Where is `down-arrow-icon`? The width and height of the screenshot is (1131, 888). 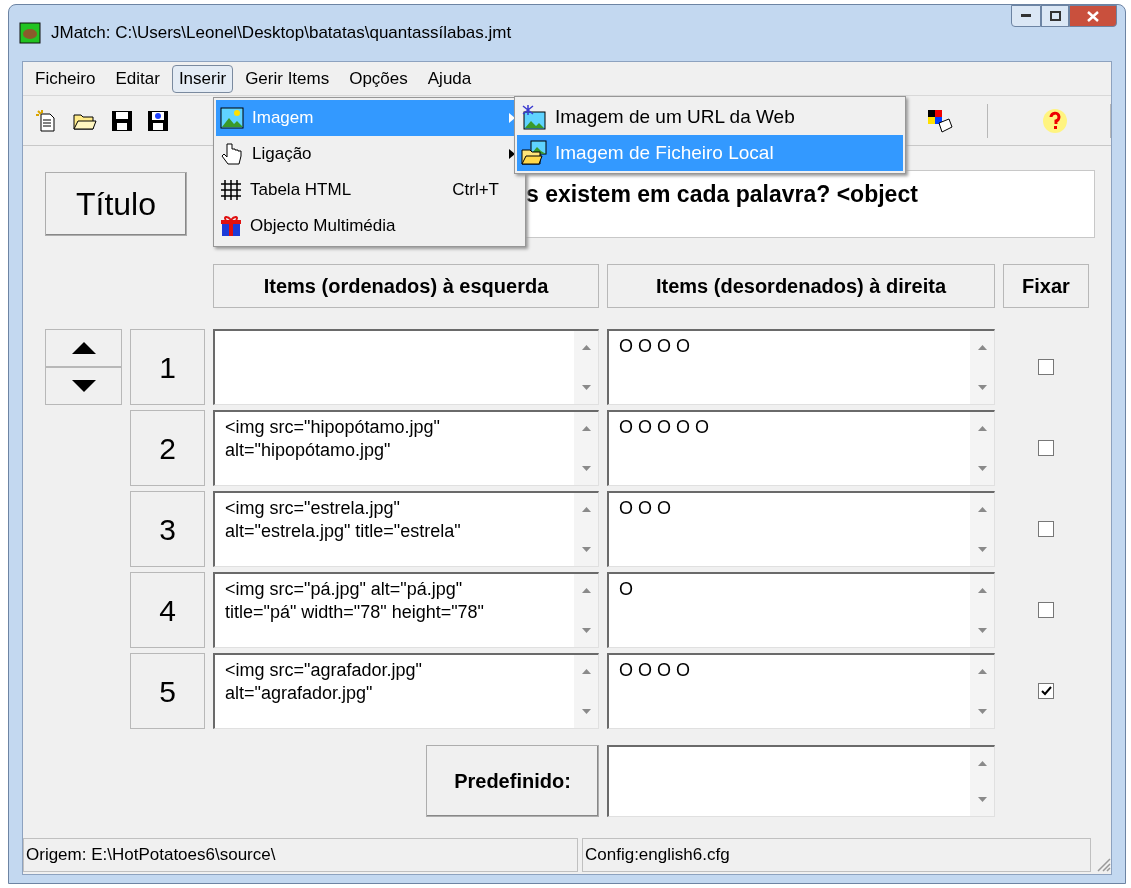 down-arrow-icon is located at coordinates (83, 386).